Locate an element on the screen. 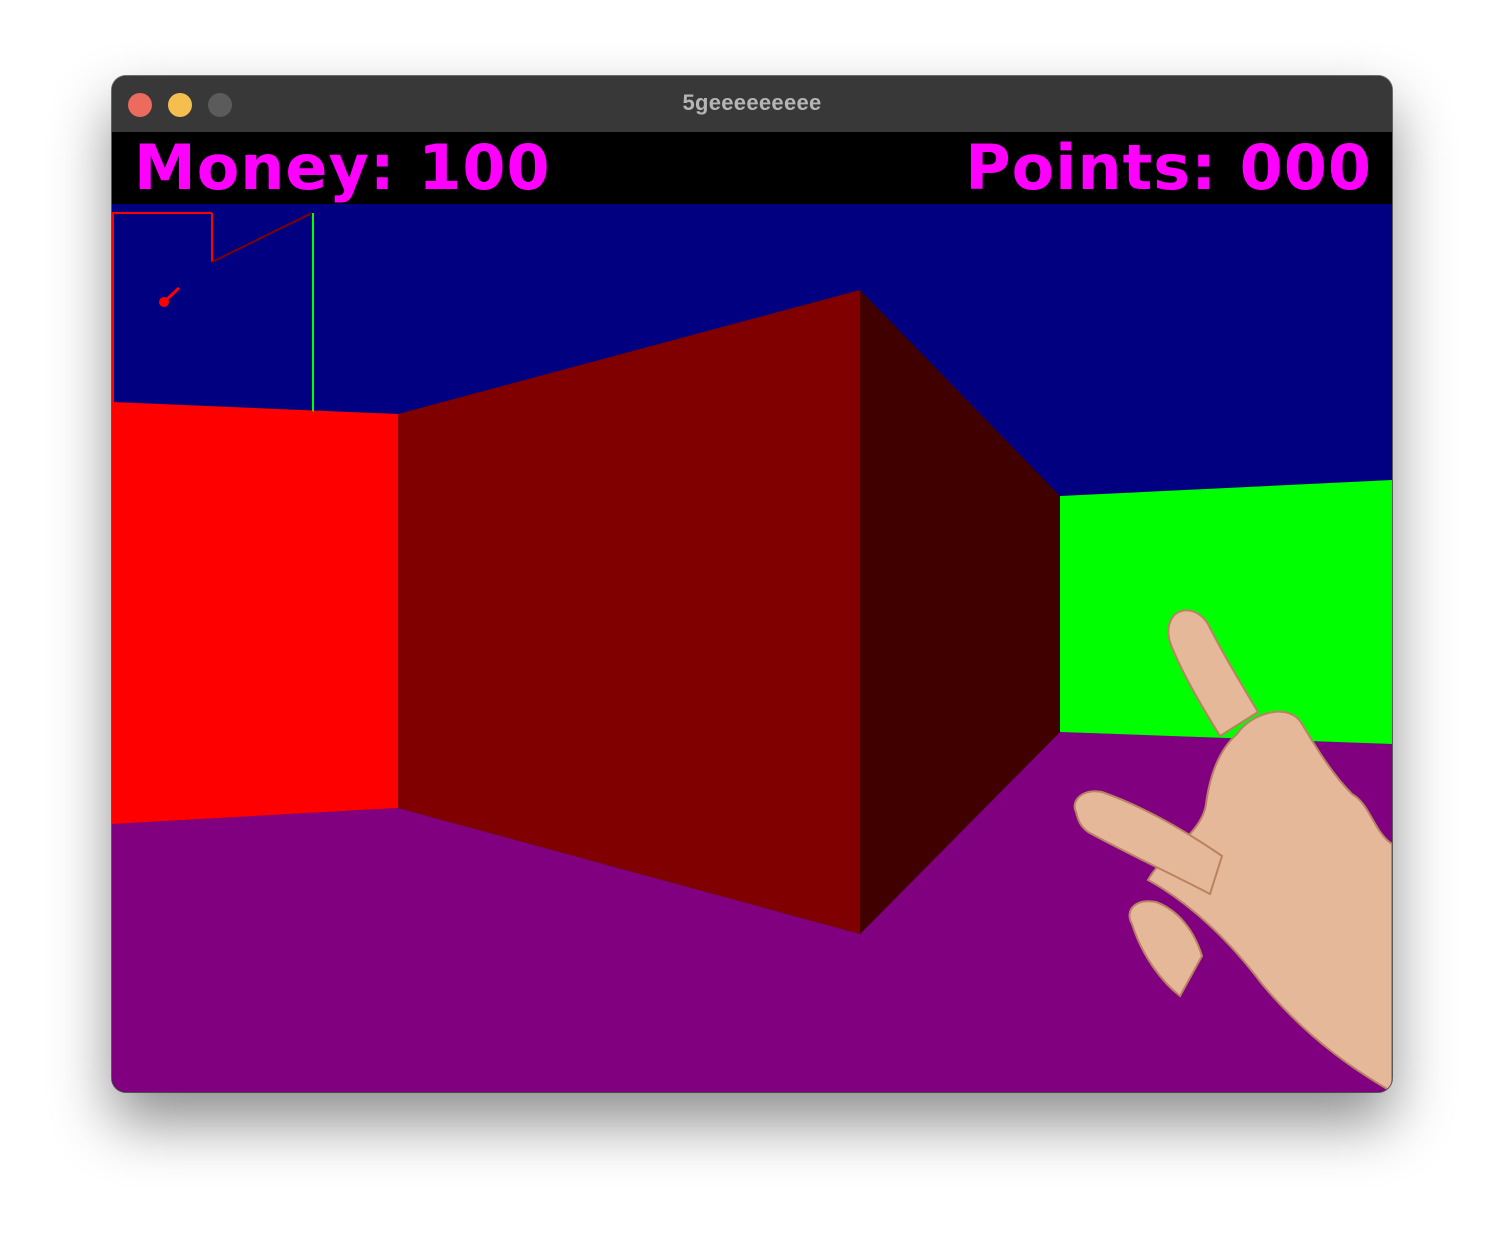 The image size is (1504, 1240). window-title: 5geeeeeeeee is located at coordinates (752, 102).